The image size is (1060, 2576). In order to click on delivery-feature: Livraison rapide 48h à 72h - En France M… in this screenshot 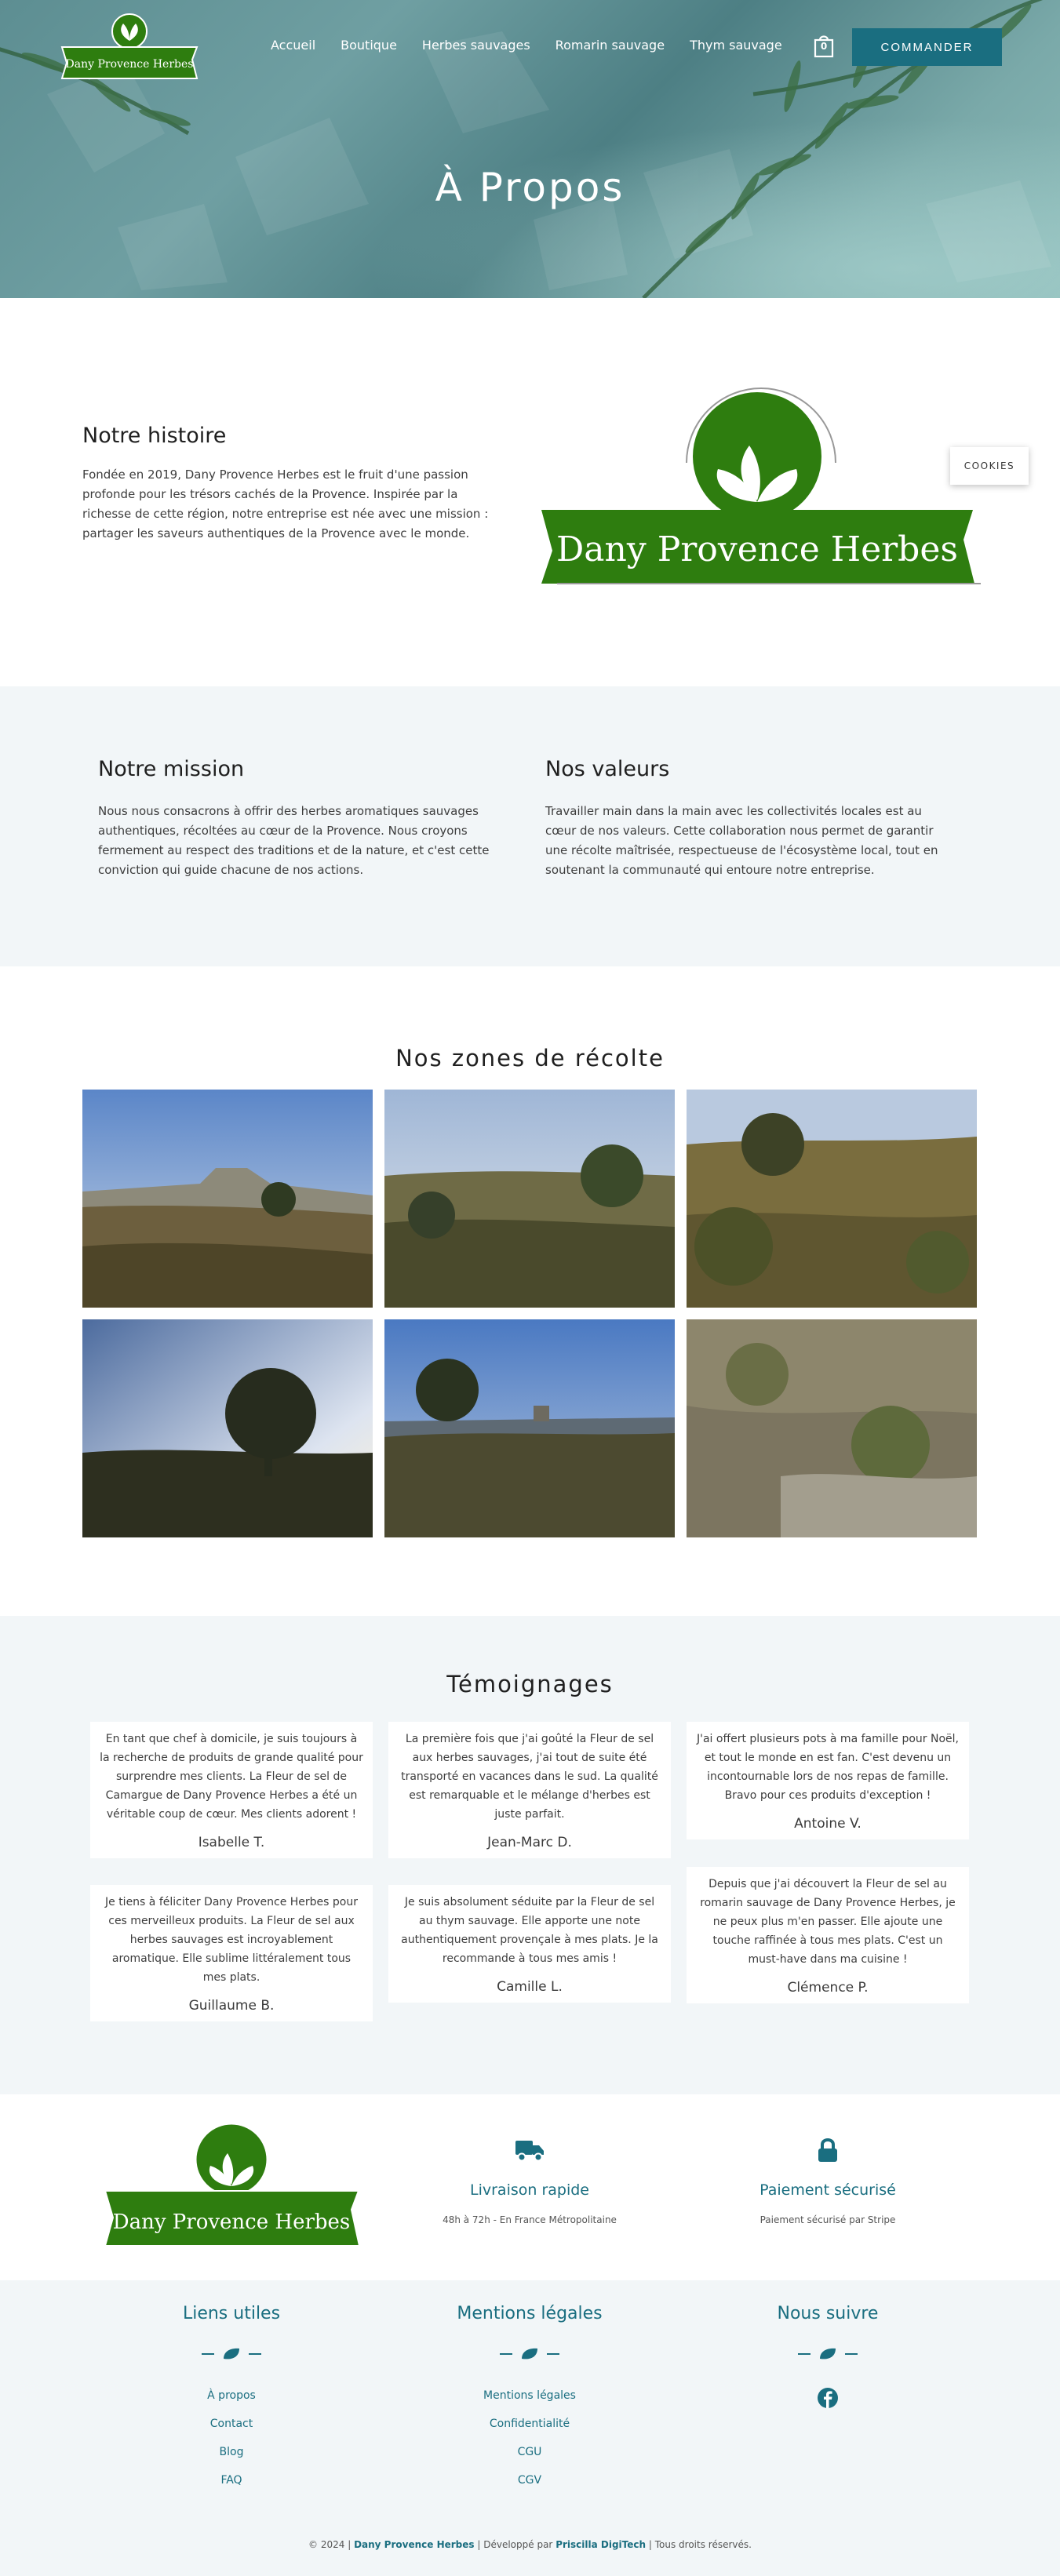, I will do `click(530, 2181)`.